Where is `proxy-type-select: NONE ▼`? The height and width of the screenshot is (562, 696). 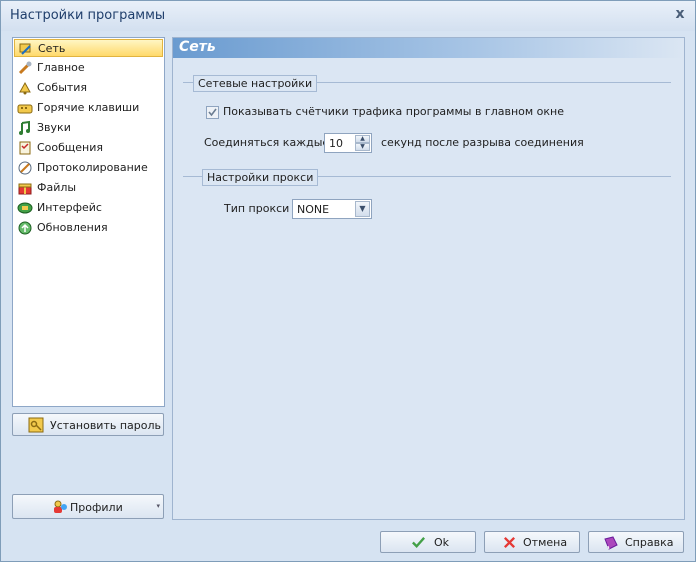
proxy-type-select: NONE ▼ is located at coordinates (332, 209).